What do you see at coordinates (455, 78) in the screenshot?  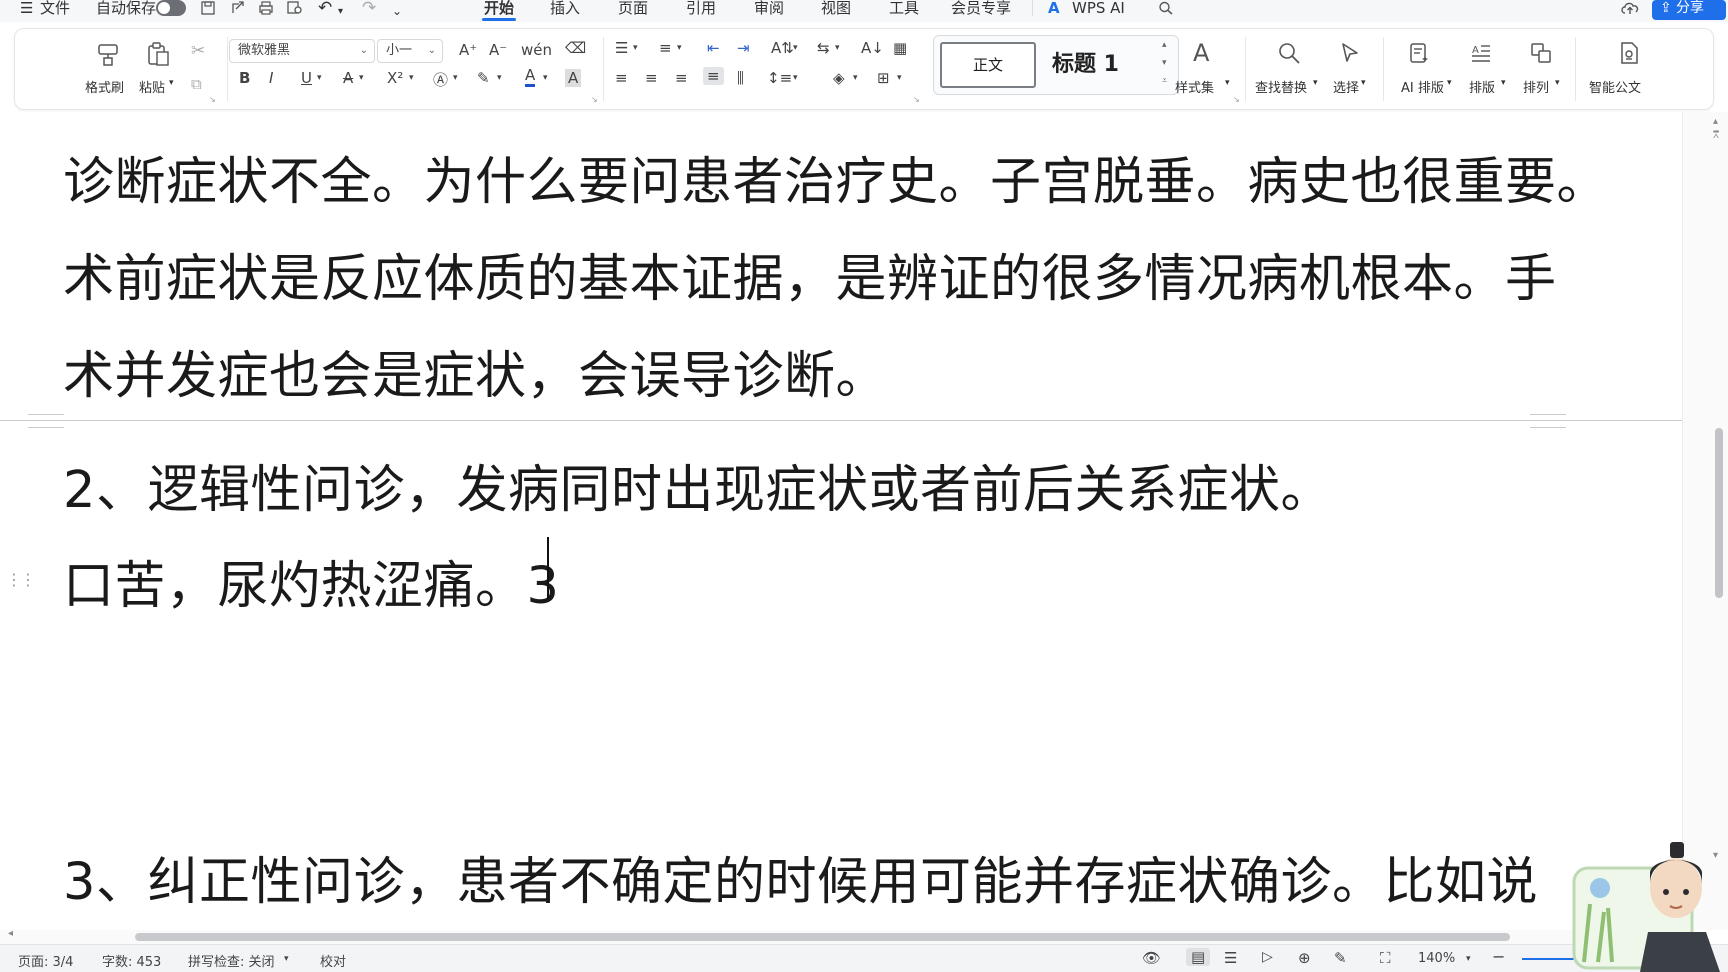 I see `text-effect-dropdown-icon: ▾` at bounding box center [455, 78].